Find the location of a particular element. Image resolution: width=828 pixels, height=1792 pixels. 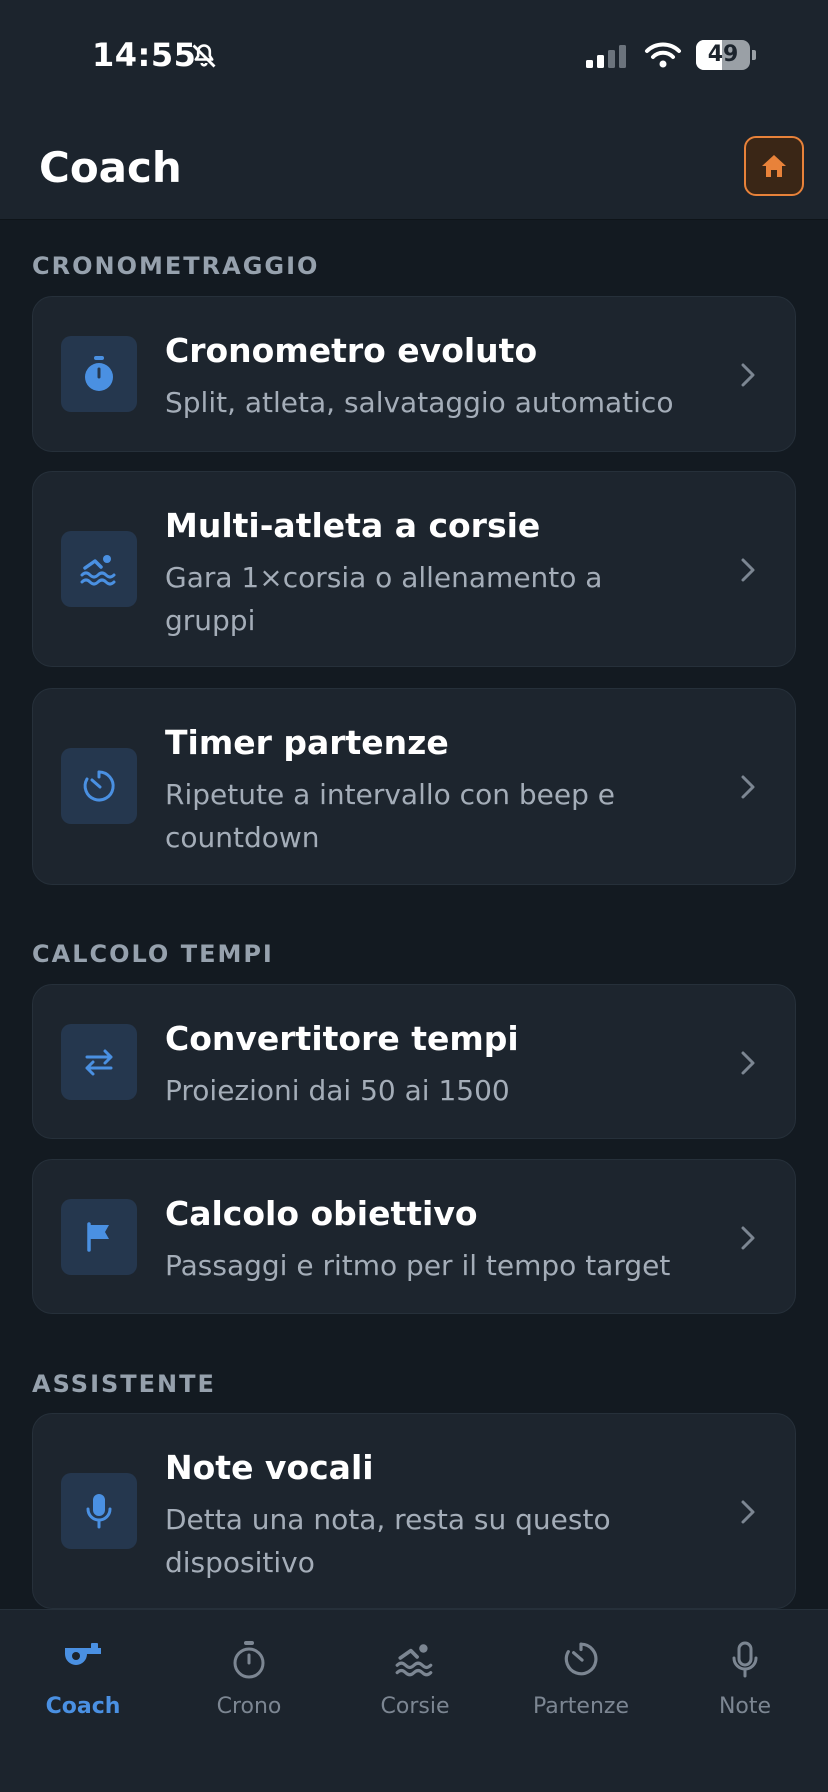

card-title: Convertitore tempi is located at coordinates (342, 1038).